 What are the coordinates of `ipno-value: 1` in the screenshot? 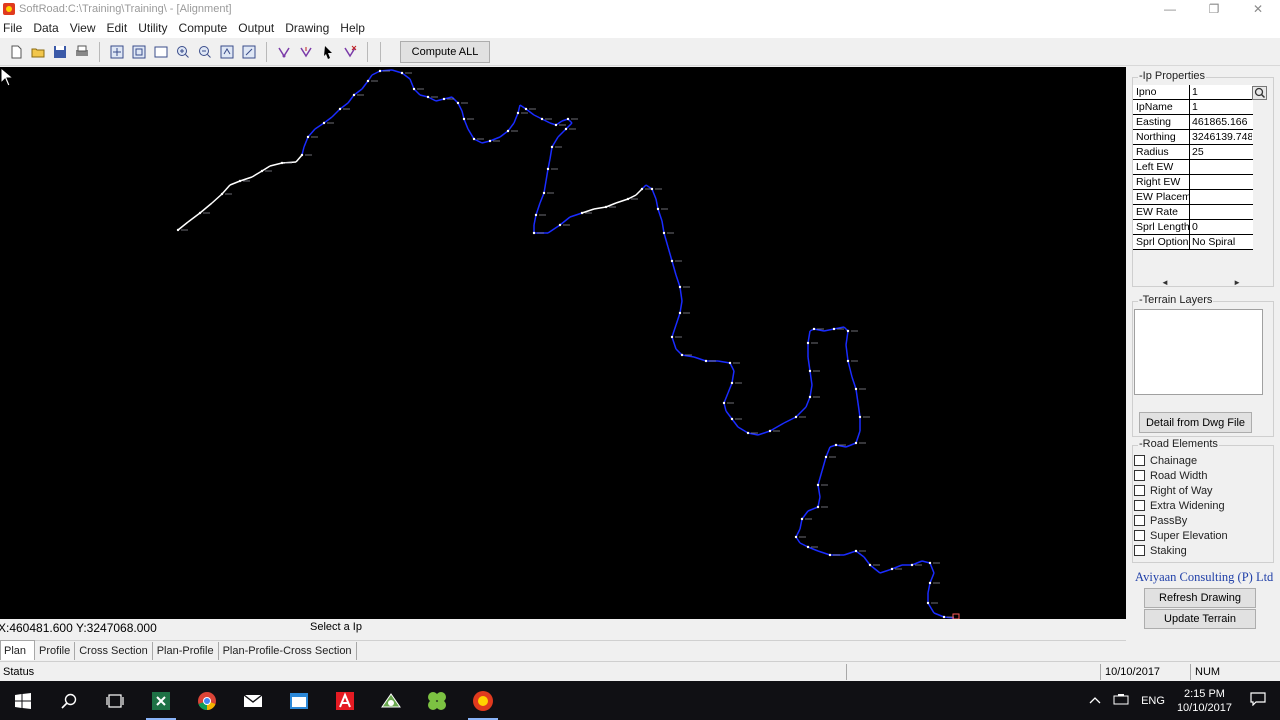 It's located at (1221, 92).